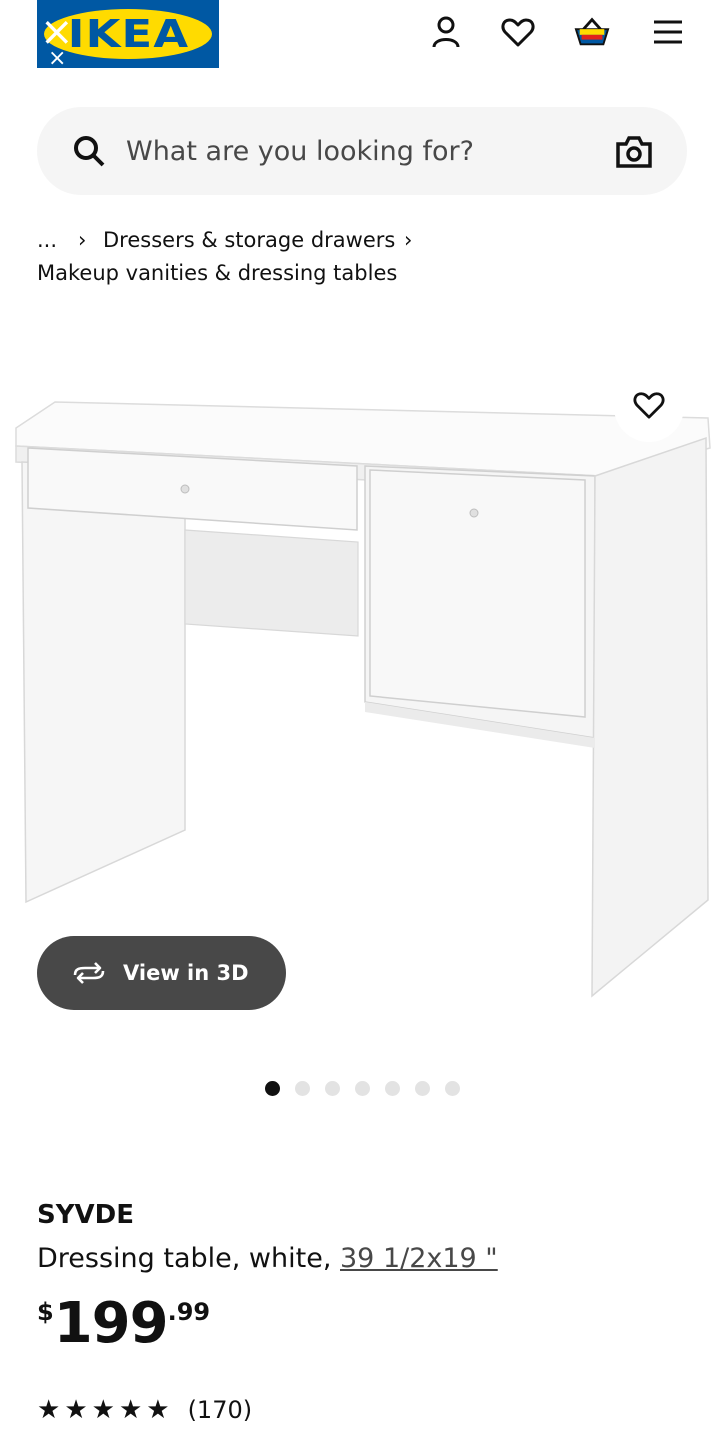 The width and height of the screenshot is (725, 1440). I want to click on product-description-line: Dressing table, white, 39 1/2x19 ", so click(267, 1258).